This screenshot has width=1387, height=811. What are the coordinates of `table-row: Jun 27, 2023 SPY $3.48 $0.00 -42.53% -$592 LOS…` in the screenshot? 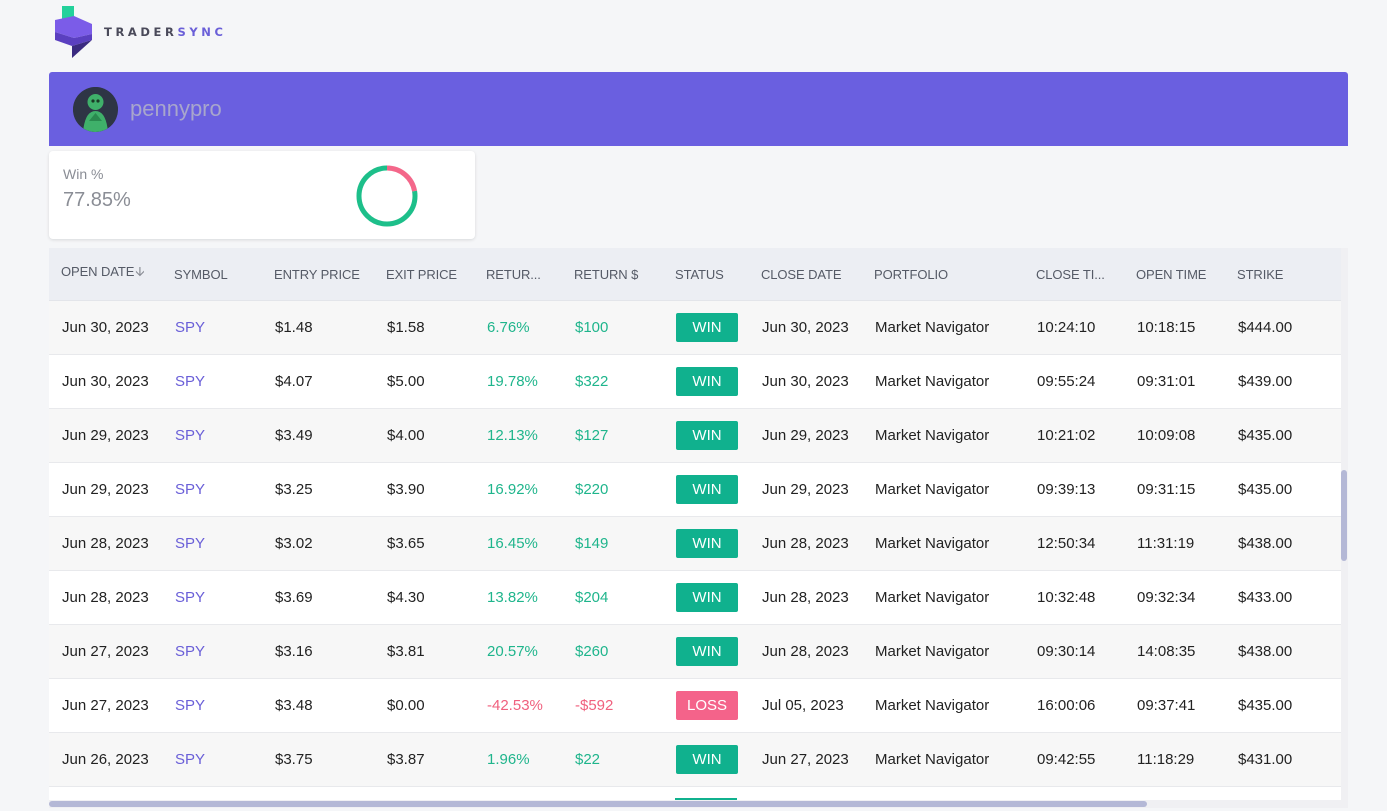 It's located at (695, 706).